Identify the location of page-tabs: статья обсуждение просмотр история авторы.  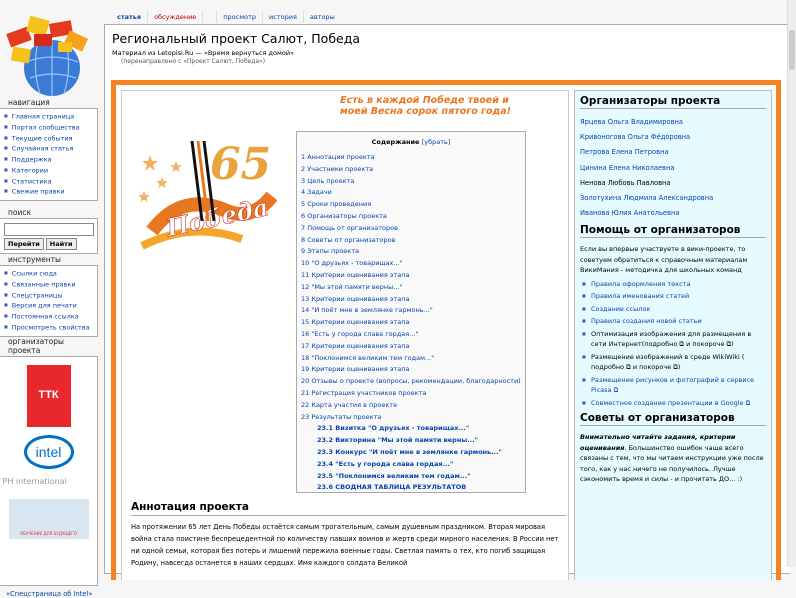
(226, 17).